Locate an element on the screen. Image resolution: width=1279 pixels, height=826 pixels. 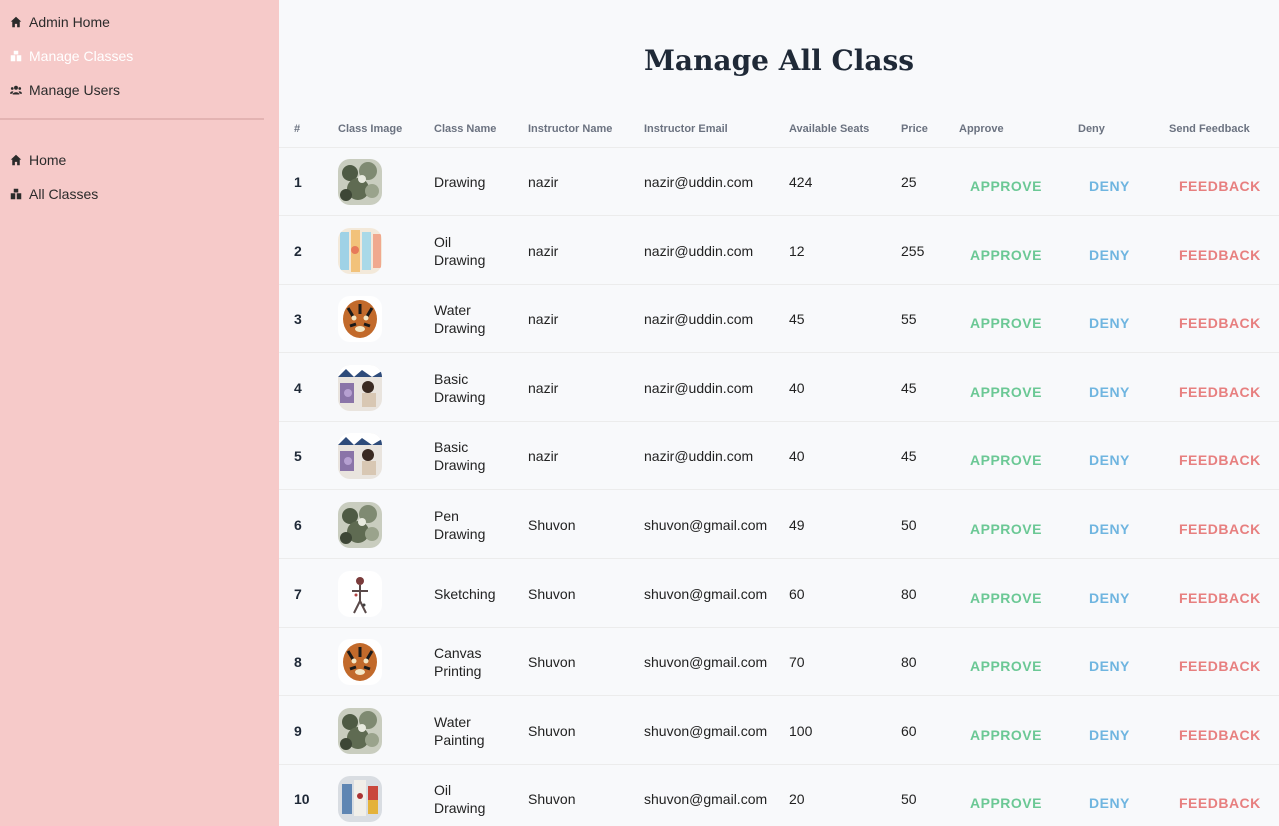
class-name-text: Drawing is located at coordinates (460, 182).